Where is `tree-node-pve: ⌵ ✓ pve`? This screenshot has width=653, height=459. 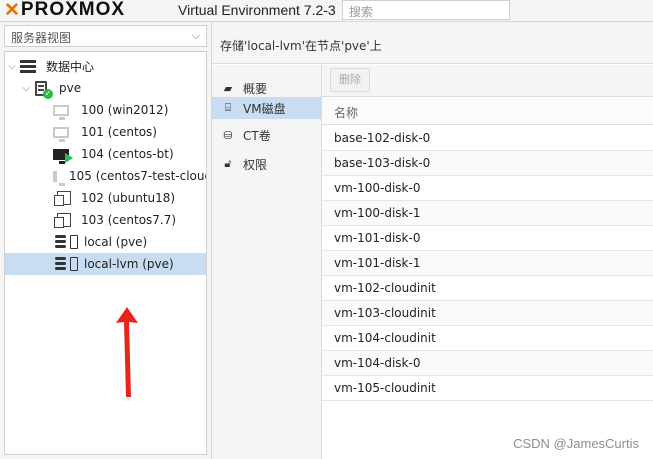
tree-node-pve: ⌵ ✓ pve is located at coordinates (105, 88).